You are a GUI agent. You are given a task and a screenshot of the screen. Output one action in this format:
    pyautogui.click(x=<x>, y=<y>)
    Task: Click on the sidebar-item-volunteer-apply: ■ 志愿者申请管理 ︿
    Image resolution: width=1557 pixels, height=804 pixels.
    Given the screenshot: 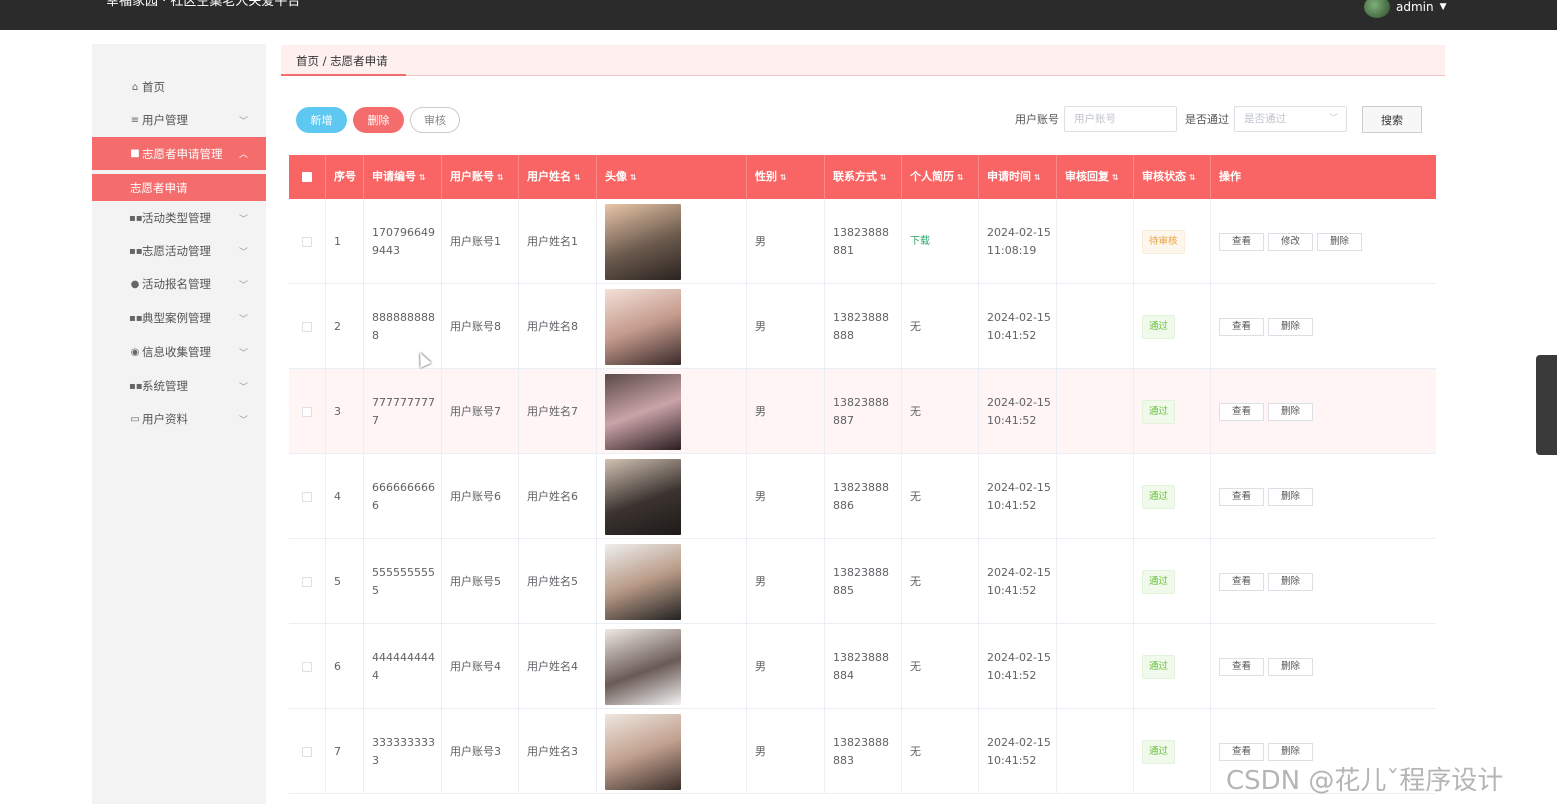 What is the action you would take?
    pyautogui.click(x=179, y=153)
    